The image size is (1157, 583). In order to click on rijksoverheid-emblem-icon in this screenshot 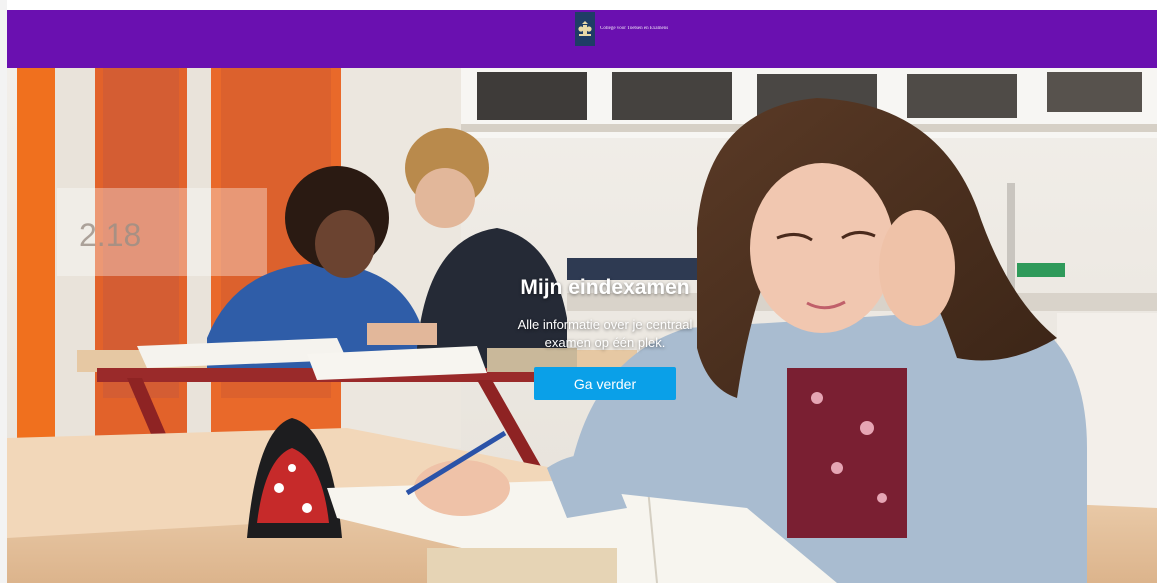, I will do `click(585, 29)`.